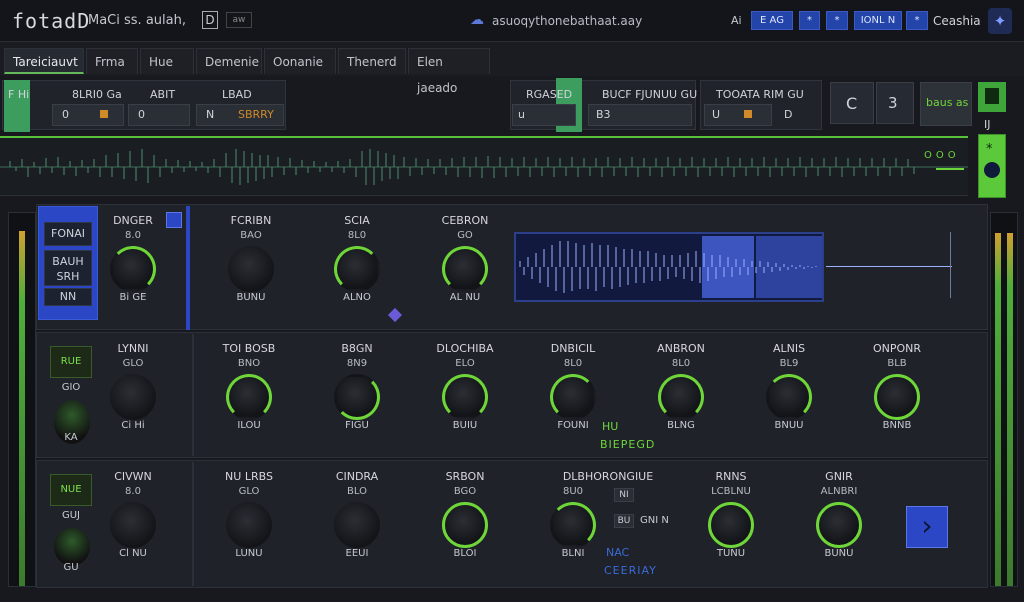 This screenshot has width=1024, height=602. Describe the element at coordinates (357, 553) in the screenshot. I see `s3-knob-3-foot: EEUI` at that location.